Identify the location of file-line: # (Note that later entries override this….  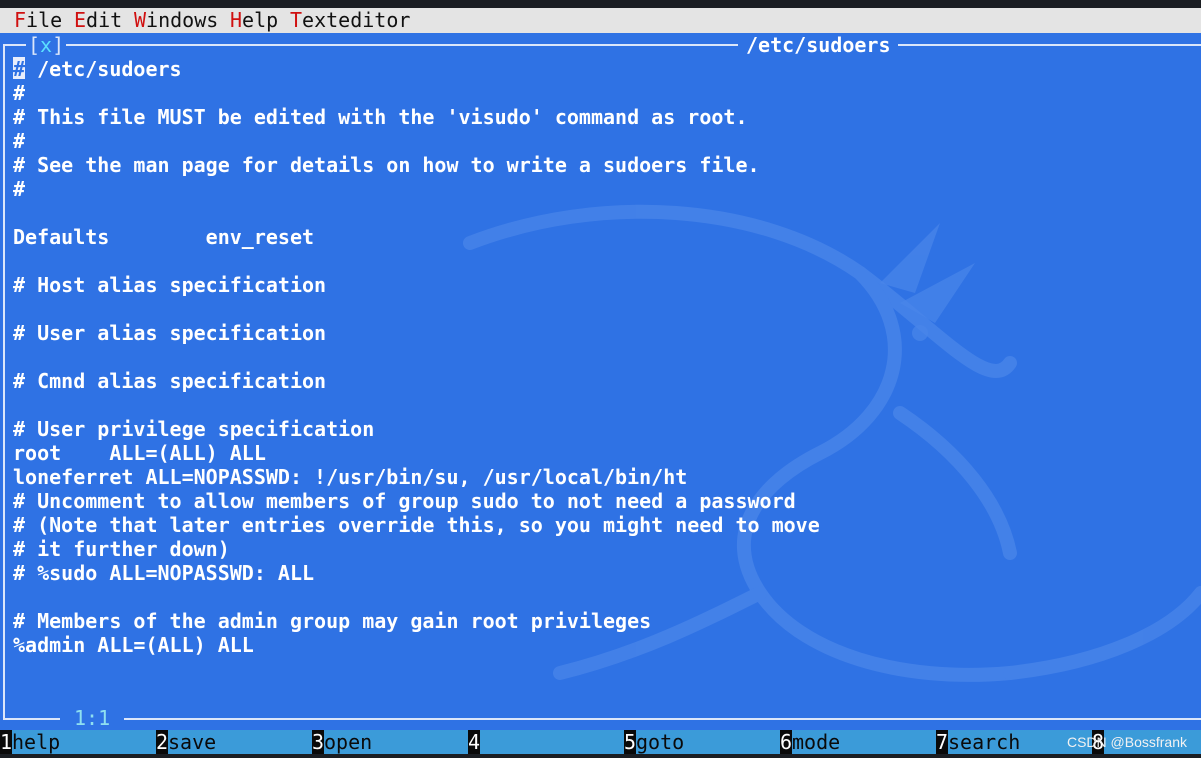
(416, 525).